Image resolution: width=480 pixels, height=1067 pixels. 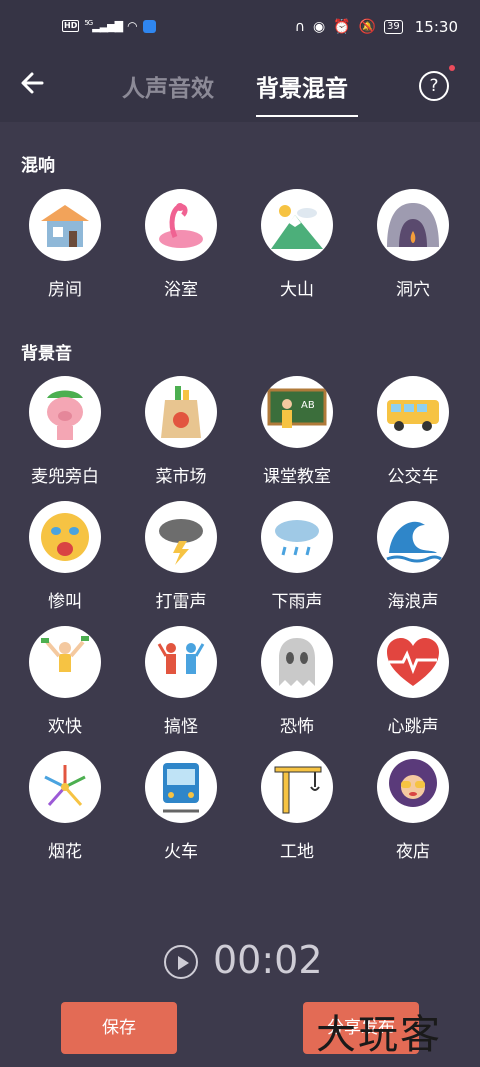 I want to click on bg-item-funny: 搞怪, so click(x=181, y=681).